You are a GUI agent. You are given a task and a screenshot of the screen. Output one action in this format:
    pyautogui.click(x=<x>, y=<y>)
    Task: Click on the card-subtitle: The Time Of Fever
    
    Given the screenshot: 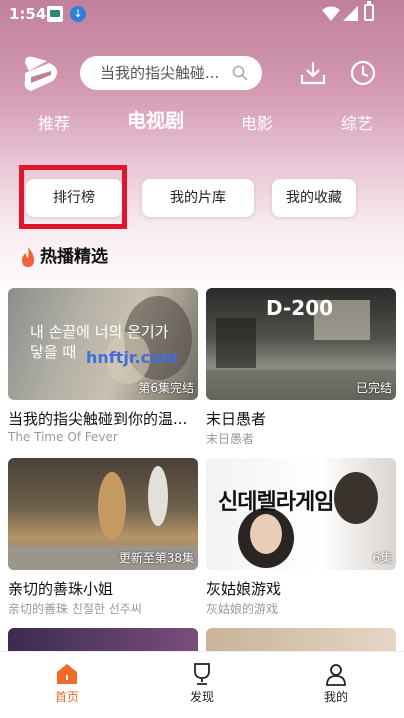 What is the action you would take?
    pyautogui.click(x=63, y=437)
    